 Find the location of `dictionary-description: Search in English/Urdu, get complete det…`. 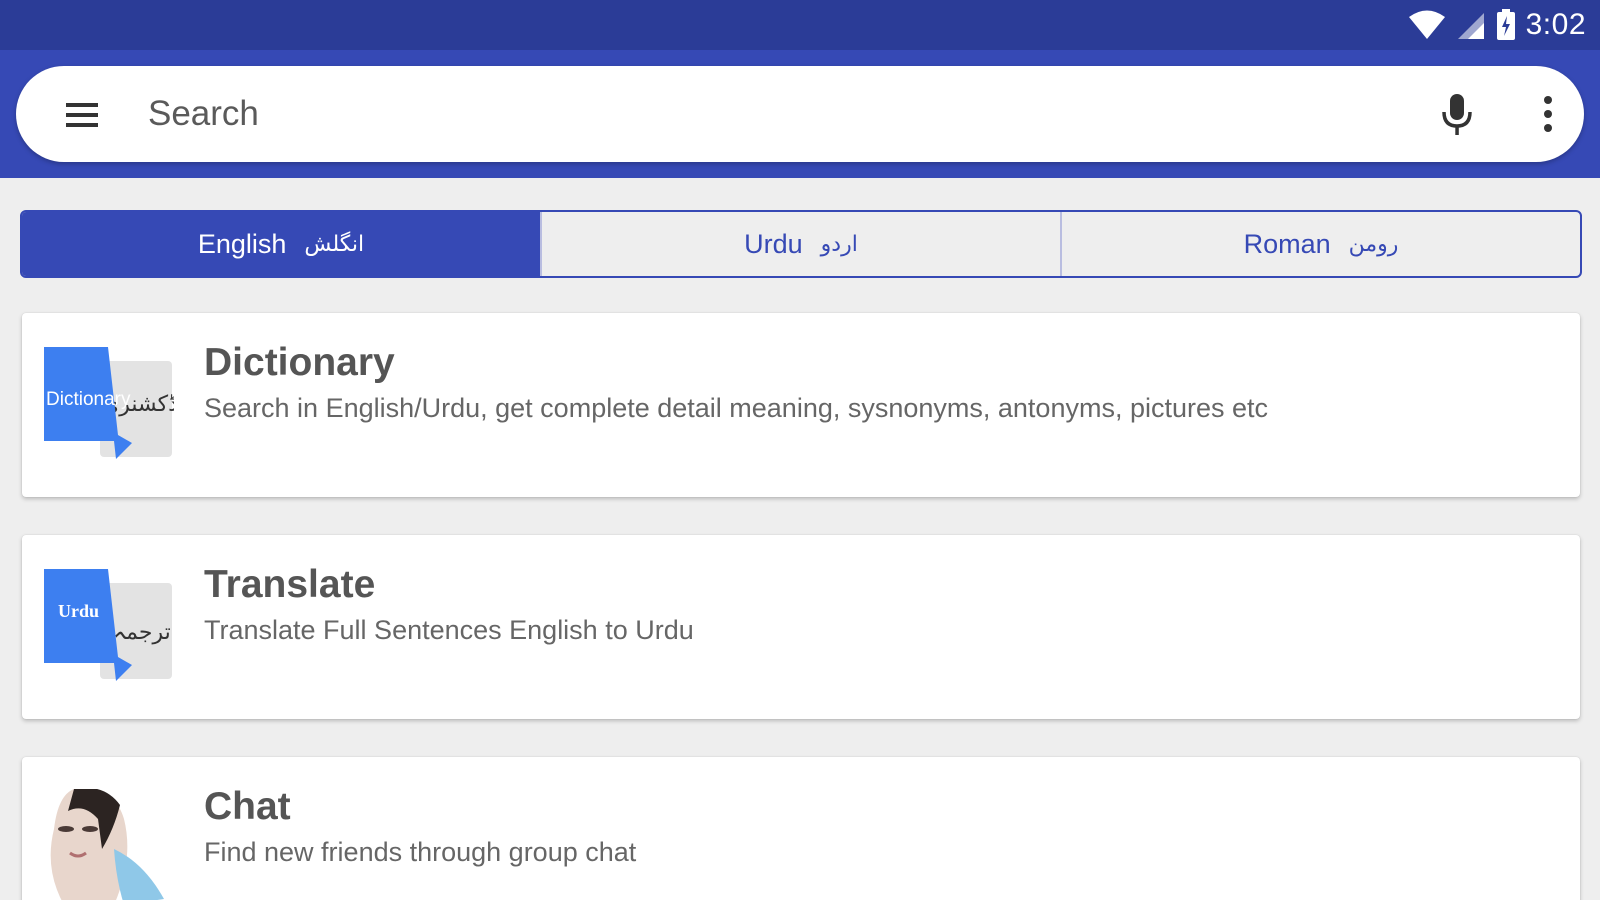

dictionary-description: Search in English/Urdu, get complete det… is located at coordinates (736, 408).